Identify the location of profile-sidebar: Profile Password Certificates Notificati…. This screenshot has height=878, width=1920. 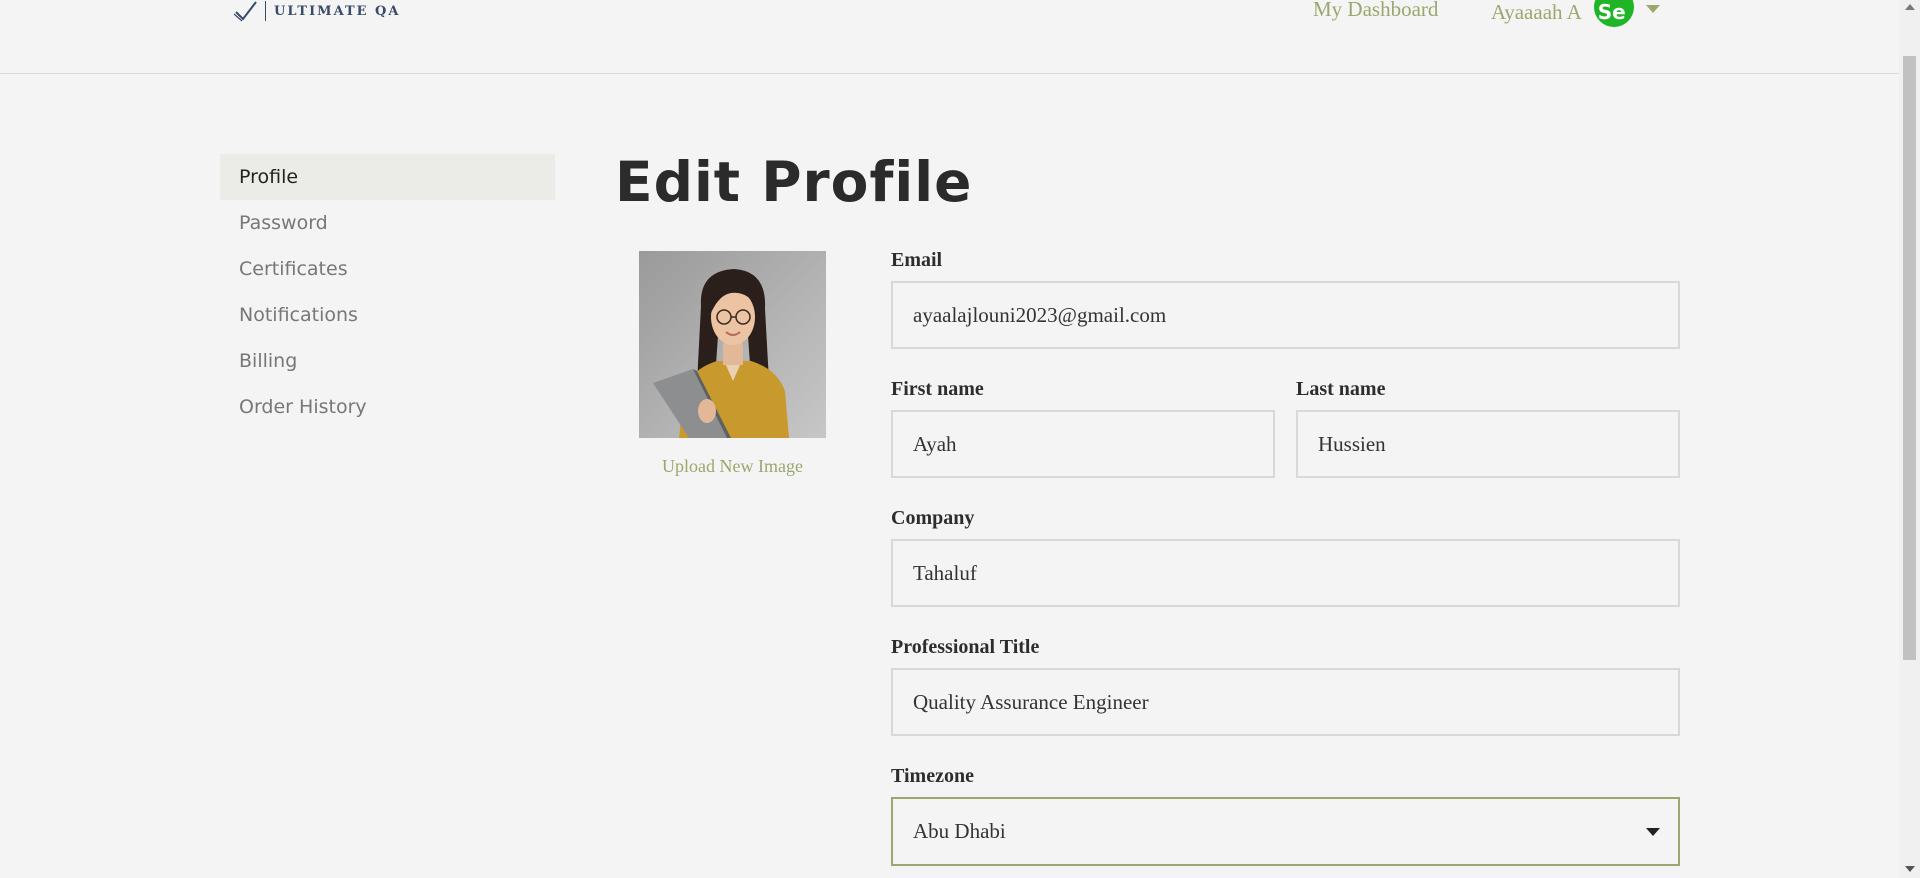
(387, 292).